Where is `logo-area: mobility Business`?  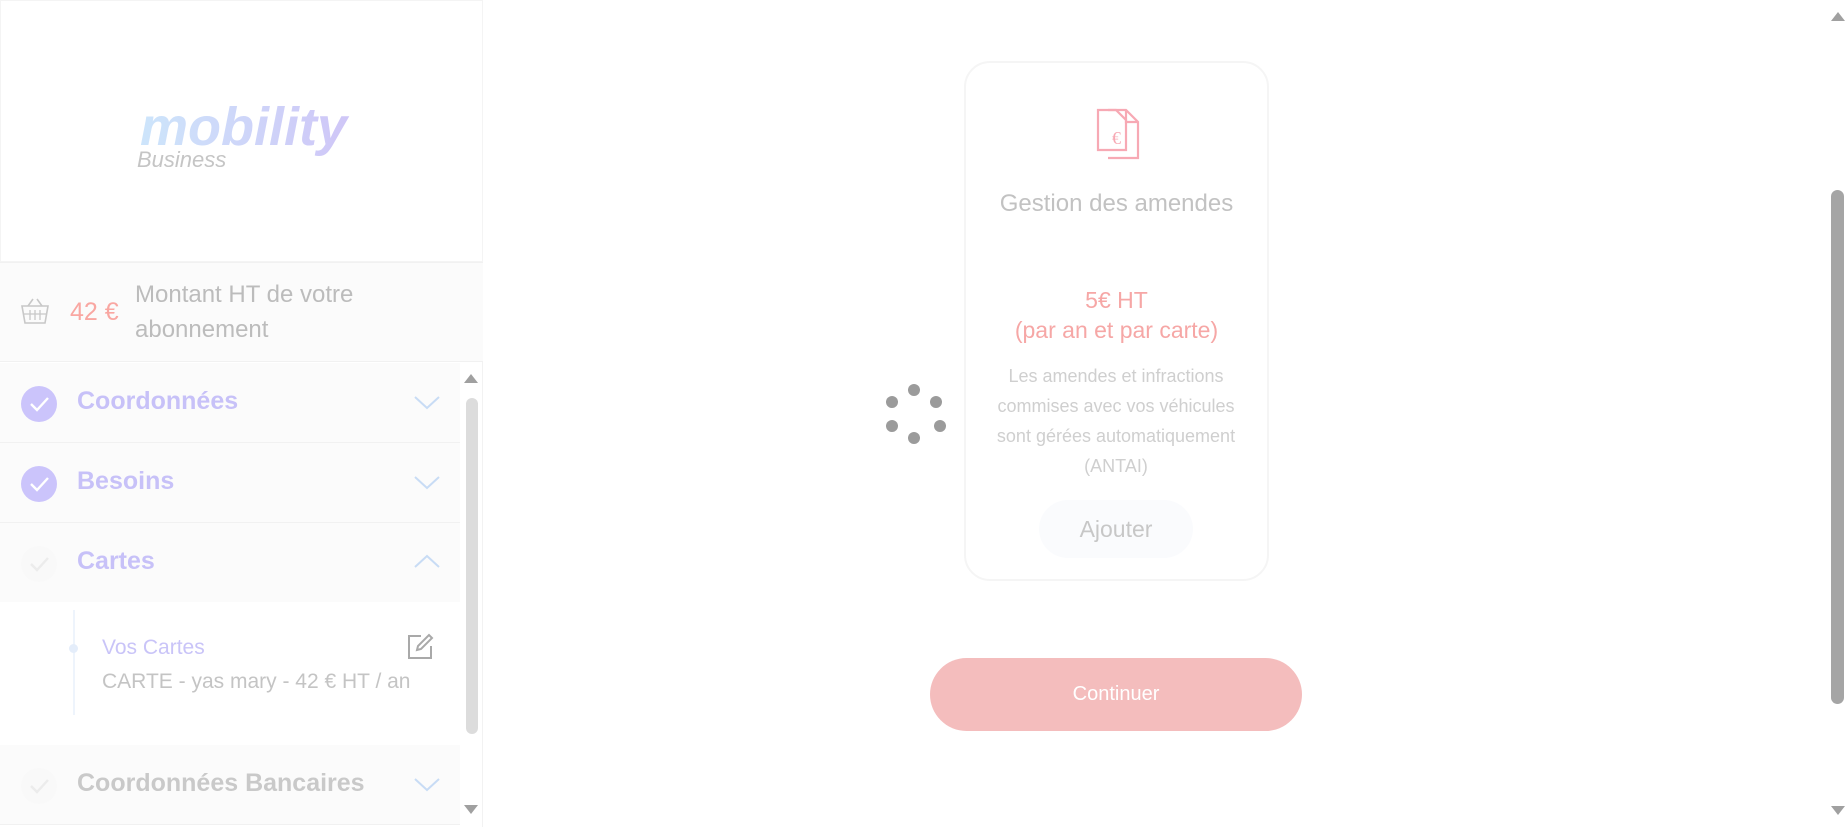 logo-area: mobility Business is located at coordinates (241, 131).